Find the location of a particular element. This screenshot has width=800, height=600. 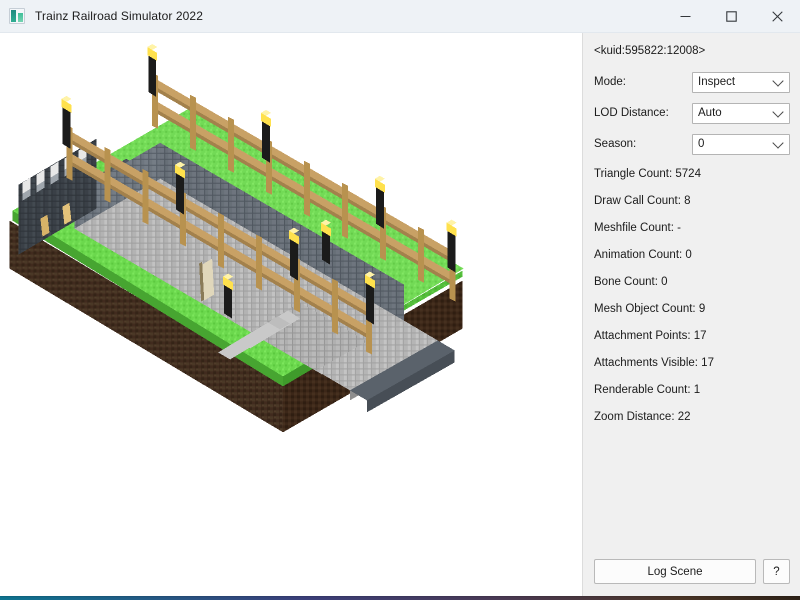

stat-attachments-visible: Attachments Visible: 17 is located at coordinates (654, 363).